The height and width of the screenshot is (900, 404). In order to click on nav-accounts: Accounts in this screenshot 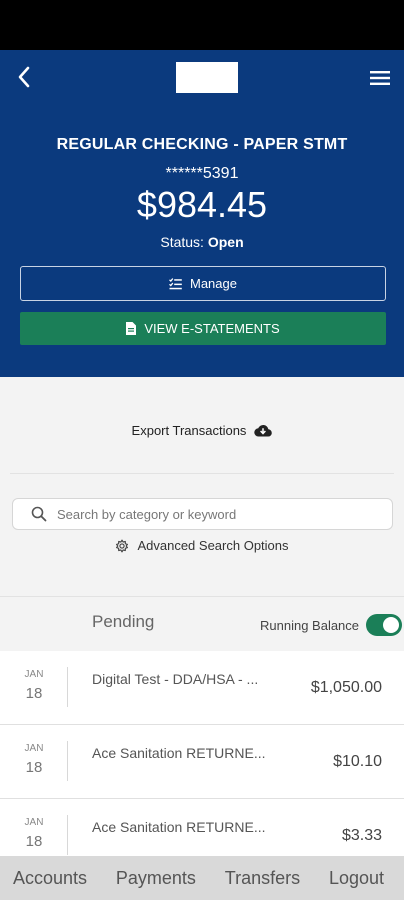, I will do `click(50, 878)`.